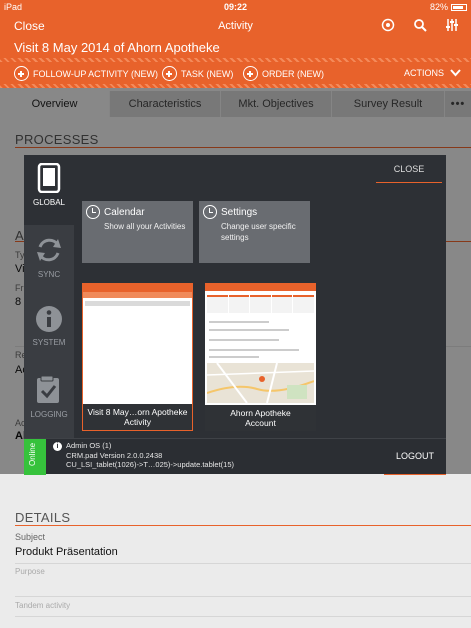 This screenshot has height=628, width=471. Describe the element at coordinates (43, 517) in the screenshot. I see `details-title: DETAILS` at that location.